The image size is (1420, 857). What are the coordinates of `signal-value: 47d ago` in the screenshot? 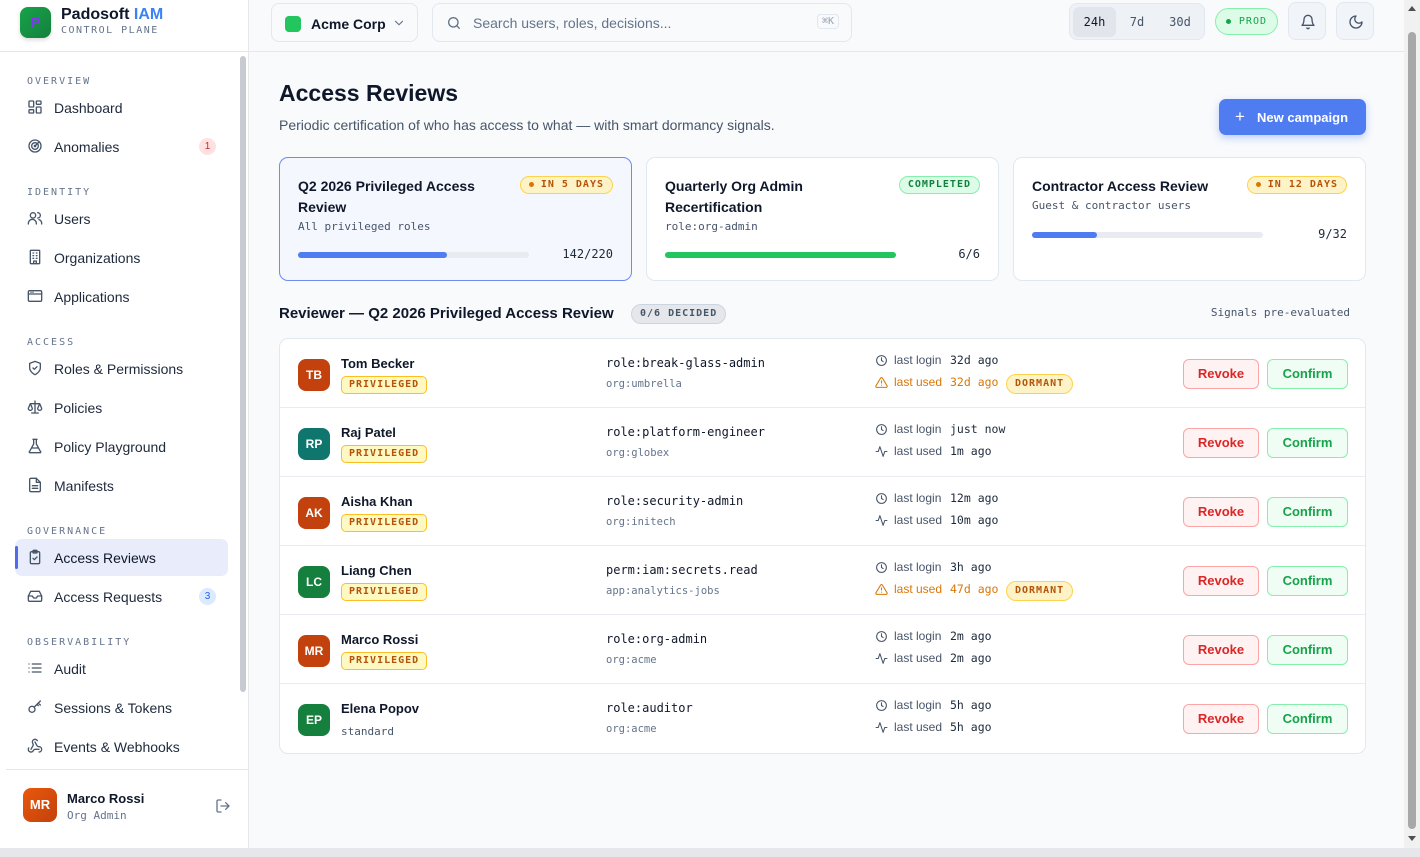 It's located at (974, 589).